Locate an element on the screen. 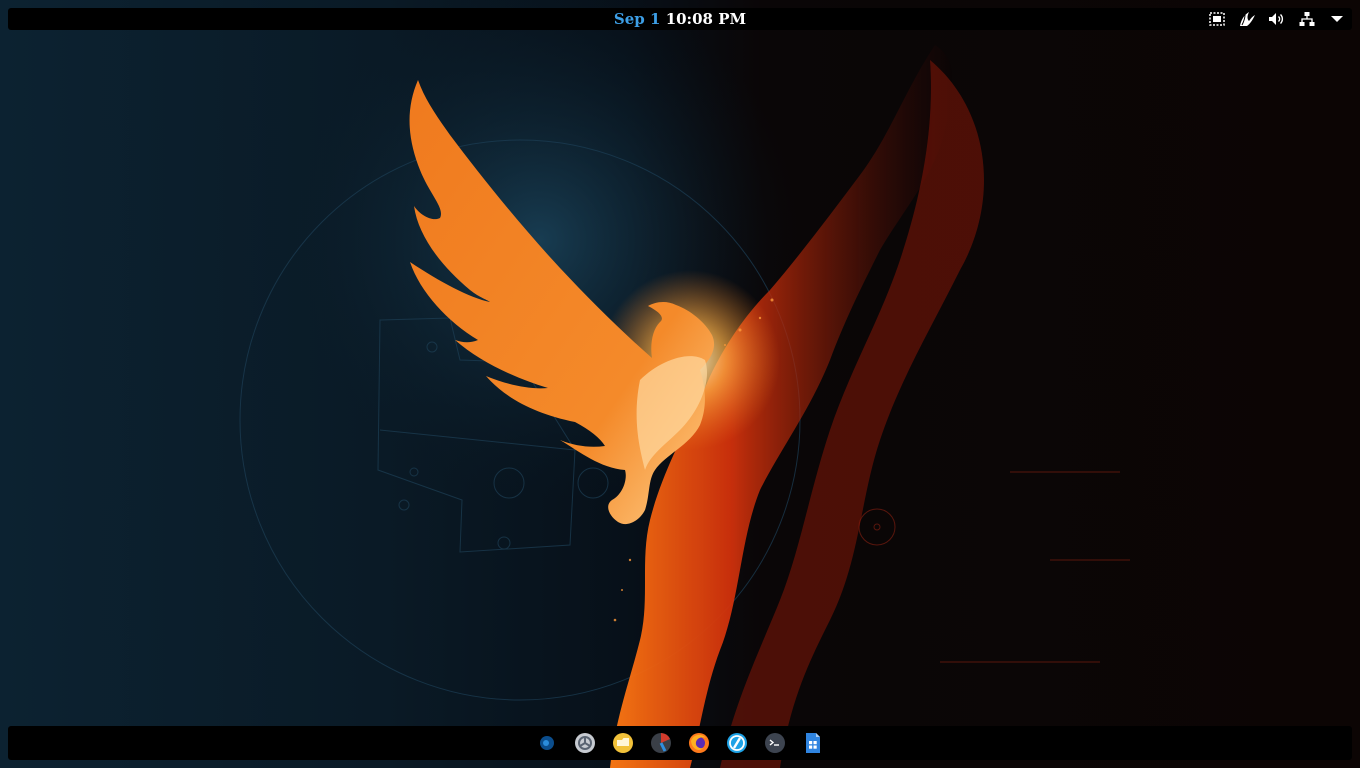 The image size is (1360, 768). settings-icon is located at coordinates (585, 743).